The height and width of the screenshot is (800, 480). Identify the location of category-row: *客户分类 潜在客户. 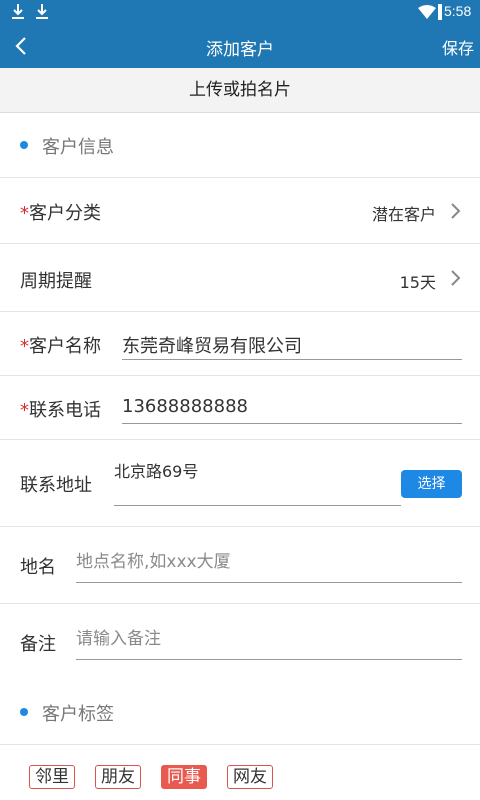
(240, 210).